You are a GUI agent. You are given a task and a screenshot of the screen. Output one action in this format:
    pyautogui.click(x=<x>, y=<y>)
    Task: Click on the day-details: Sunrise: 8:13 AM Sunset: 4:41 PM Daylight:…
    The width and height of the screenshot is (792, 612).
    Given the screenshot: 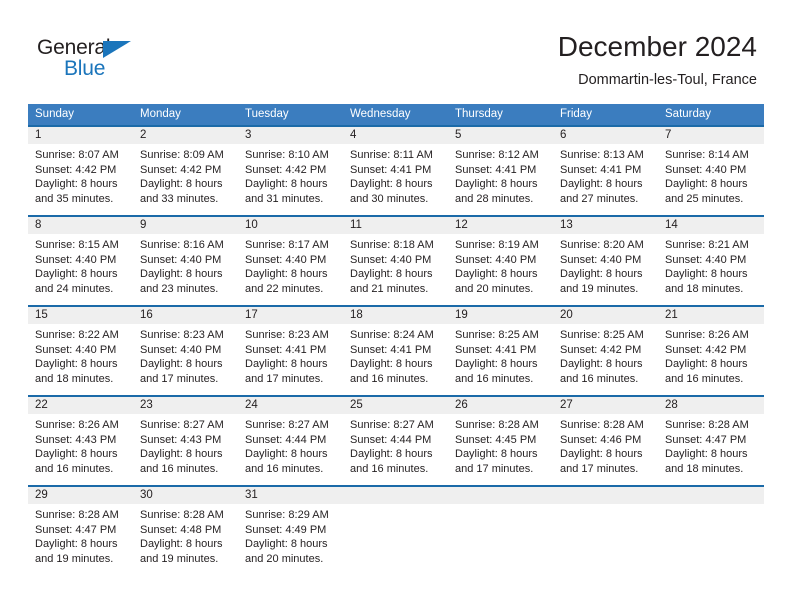 What is the action you would take?
    pyautogui.click(x=605, y=175)
    